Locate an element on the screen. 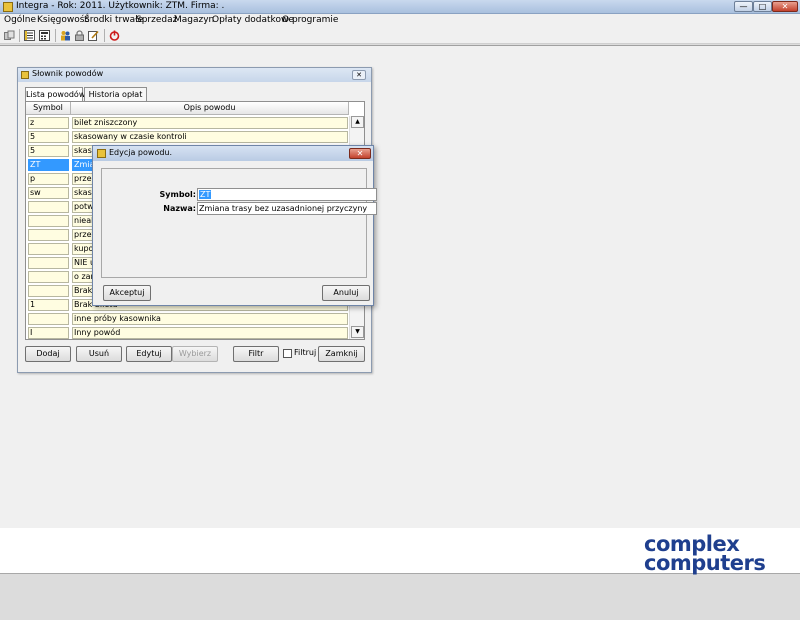 The image size is (800, 620). app-icon is located at coordinates (8, 7).